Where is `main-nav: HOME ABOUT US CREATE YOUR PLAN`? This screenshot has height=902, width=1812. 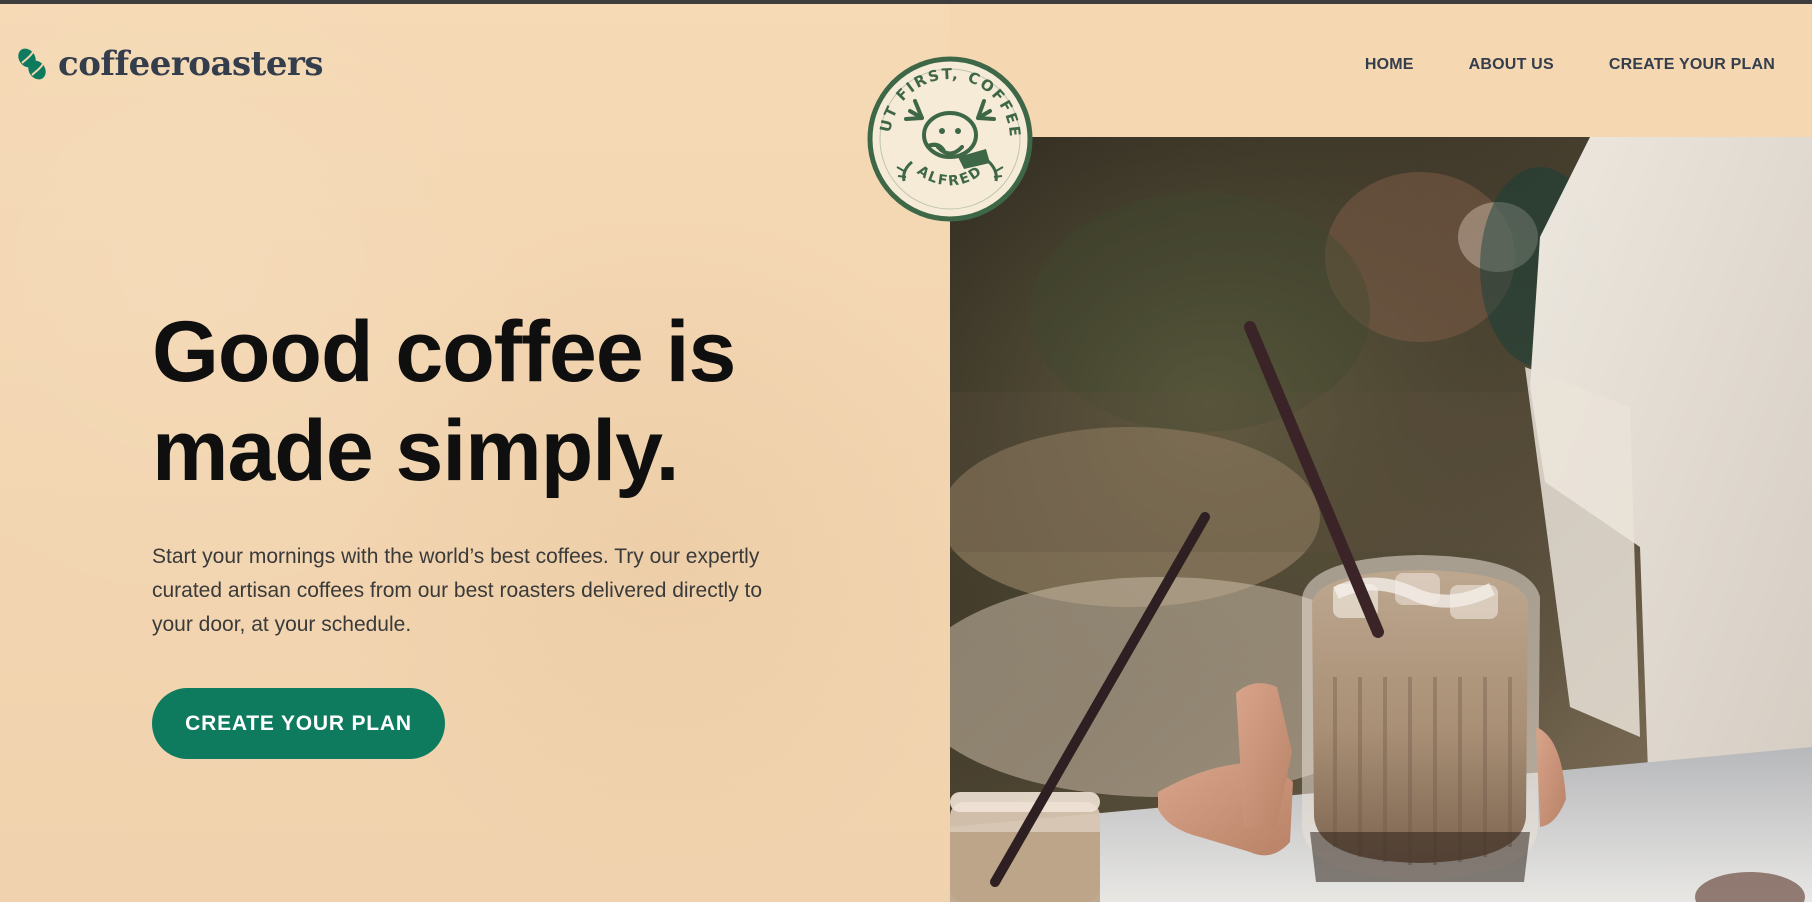 main-nav: HOME ABOUT US CREATE YOUR PLAN is located at coordinates (1542, 65).